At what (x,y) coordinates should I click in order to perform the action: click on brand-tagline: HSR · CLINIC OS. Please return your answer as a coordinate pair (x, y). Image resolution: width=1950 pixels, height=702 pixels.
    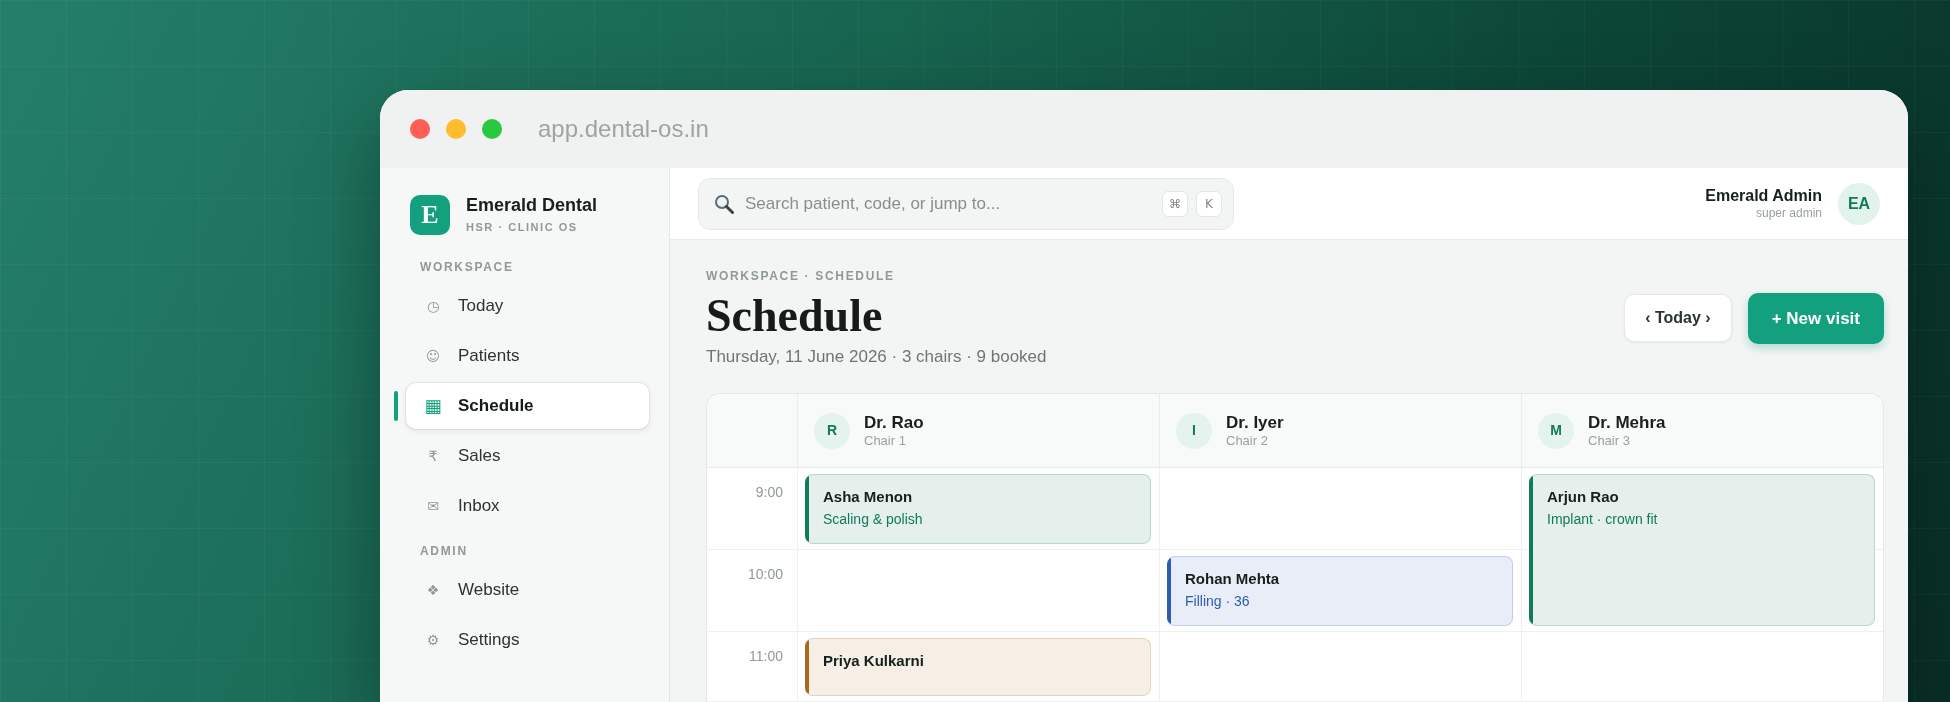
    Looking at the image, I should click on (522, 227).